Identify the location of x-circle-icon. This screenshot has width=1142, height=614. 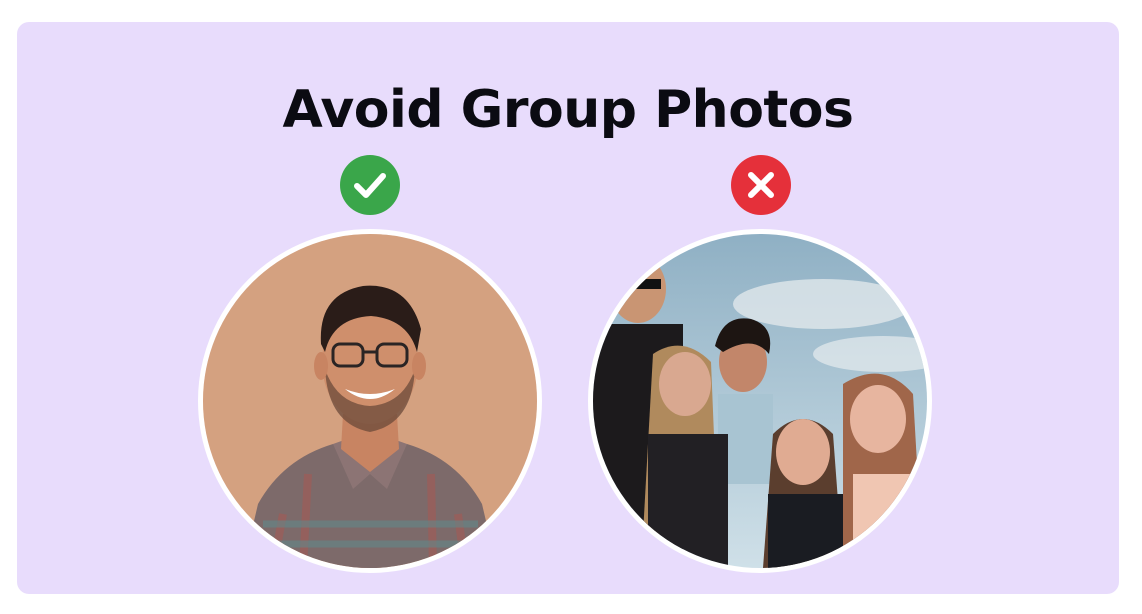
(761, 185).